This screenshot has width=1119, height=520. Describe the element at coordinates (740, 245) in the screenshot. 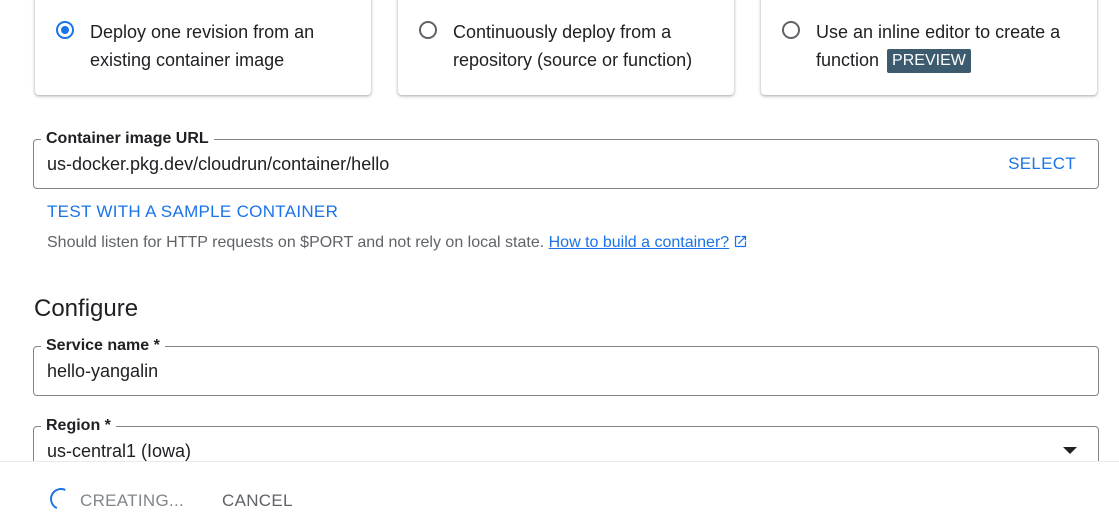

I see `open-in-new-icon` at that location.